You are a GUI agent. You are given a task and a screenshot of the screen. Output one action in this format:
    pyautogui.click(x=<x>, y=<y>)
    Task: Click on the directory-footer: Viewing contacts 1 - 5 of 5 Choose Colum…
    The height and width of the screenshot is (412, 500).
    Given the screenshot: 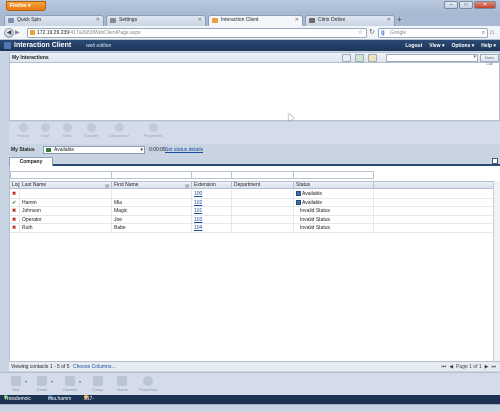 What is the action you would take?
    pyautogui.click(x=254, y=366)
    